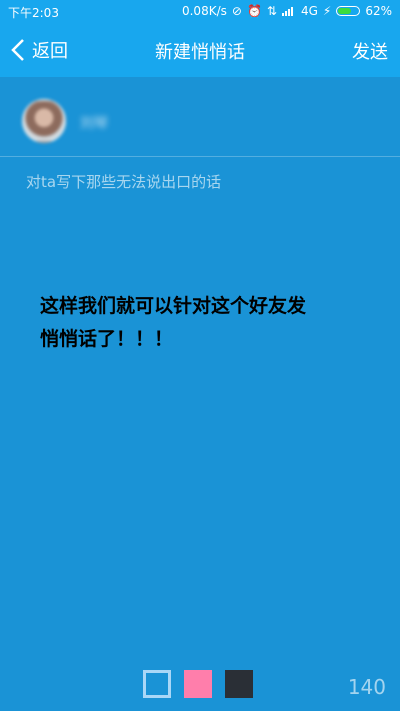 Image resolution: width=400 pixels, height=711 pixels. Describe the element at coordinates (236, 11) in the screenshot. I see `sync-off-icon: ⊘` at that location.